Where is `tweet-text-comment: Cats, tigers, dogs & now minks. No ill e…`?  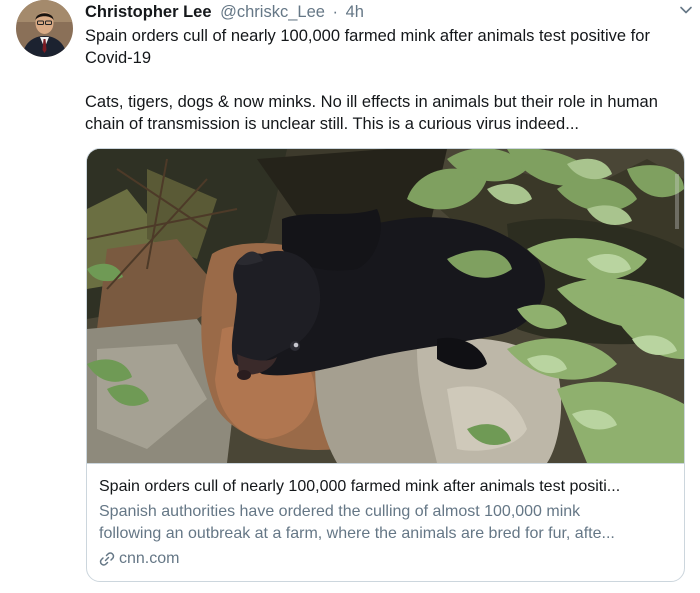
tweet-text-comment: Cats, tigers, dogs & now minks. No ill e… is located at coordinates (371, 113).